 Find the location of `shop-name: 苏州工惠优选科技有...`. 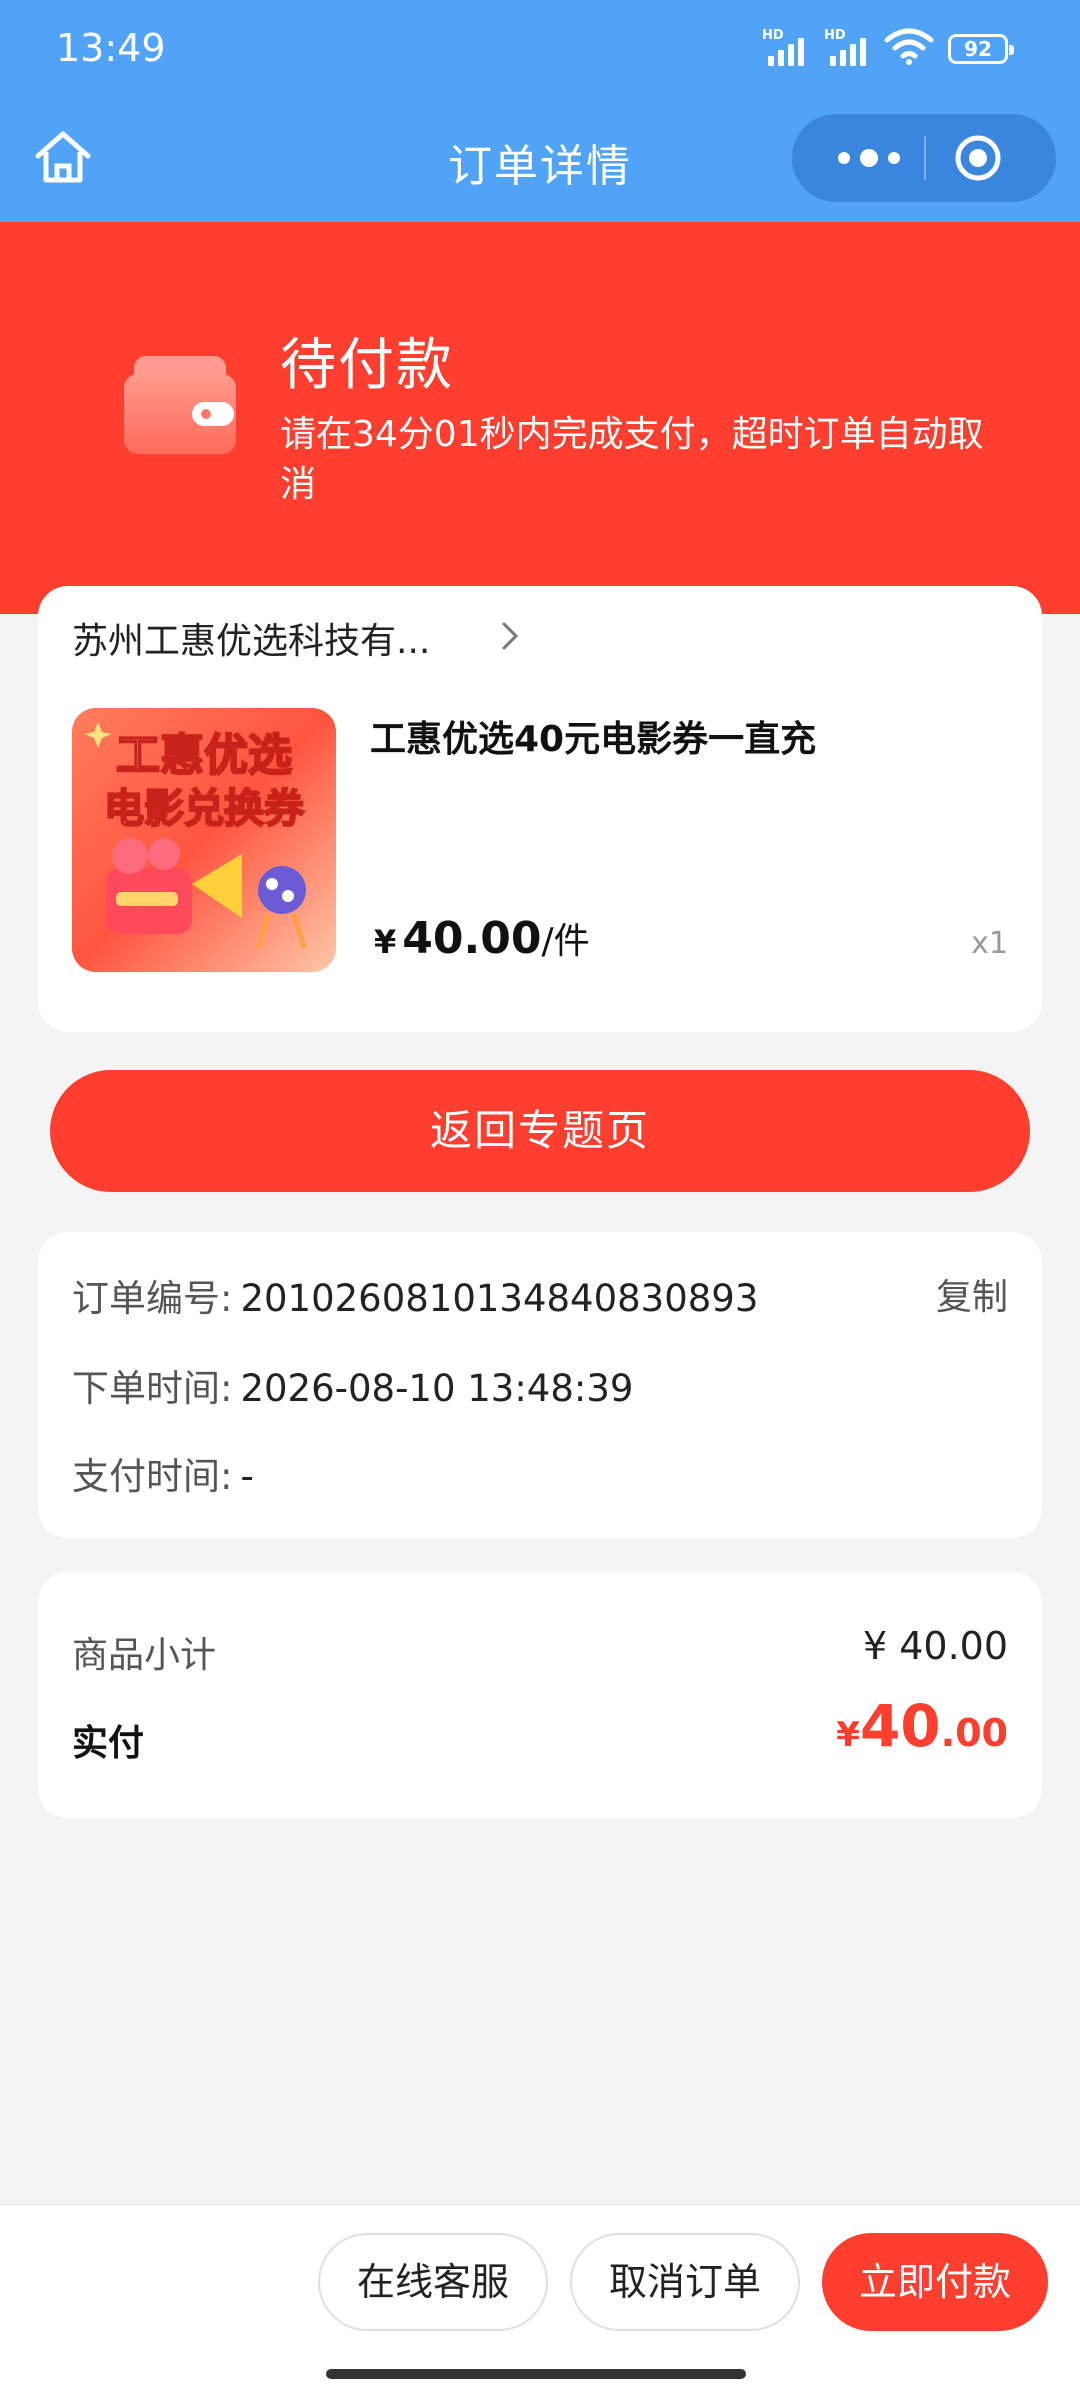

shop-name: 苏州工惠优选科技有... is located at coordinates (251, 638).